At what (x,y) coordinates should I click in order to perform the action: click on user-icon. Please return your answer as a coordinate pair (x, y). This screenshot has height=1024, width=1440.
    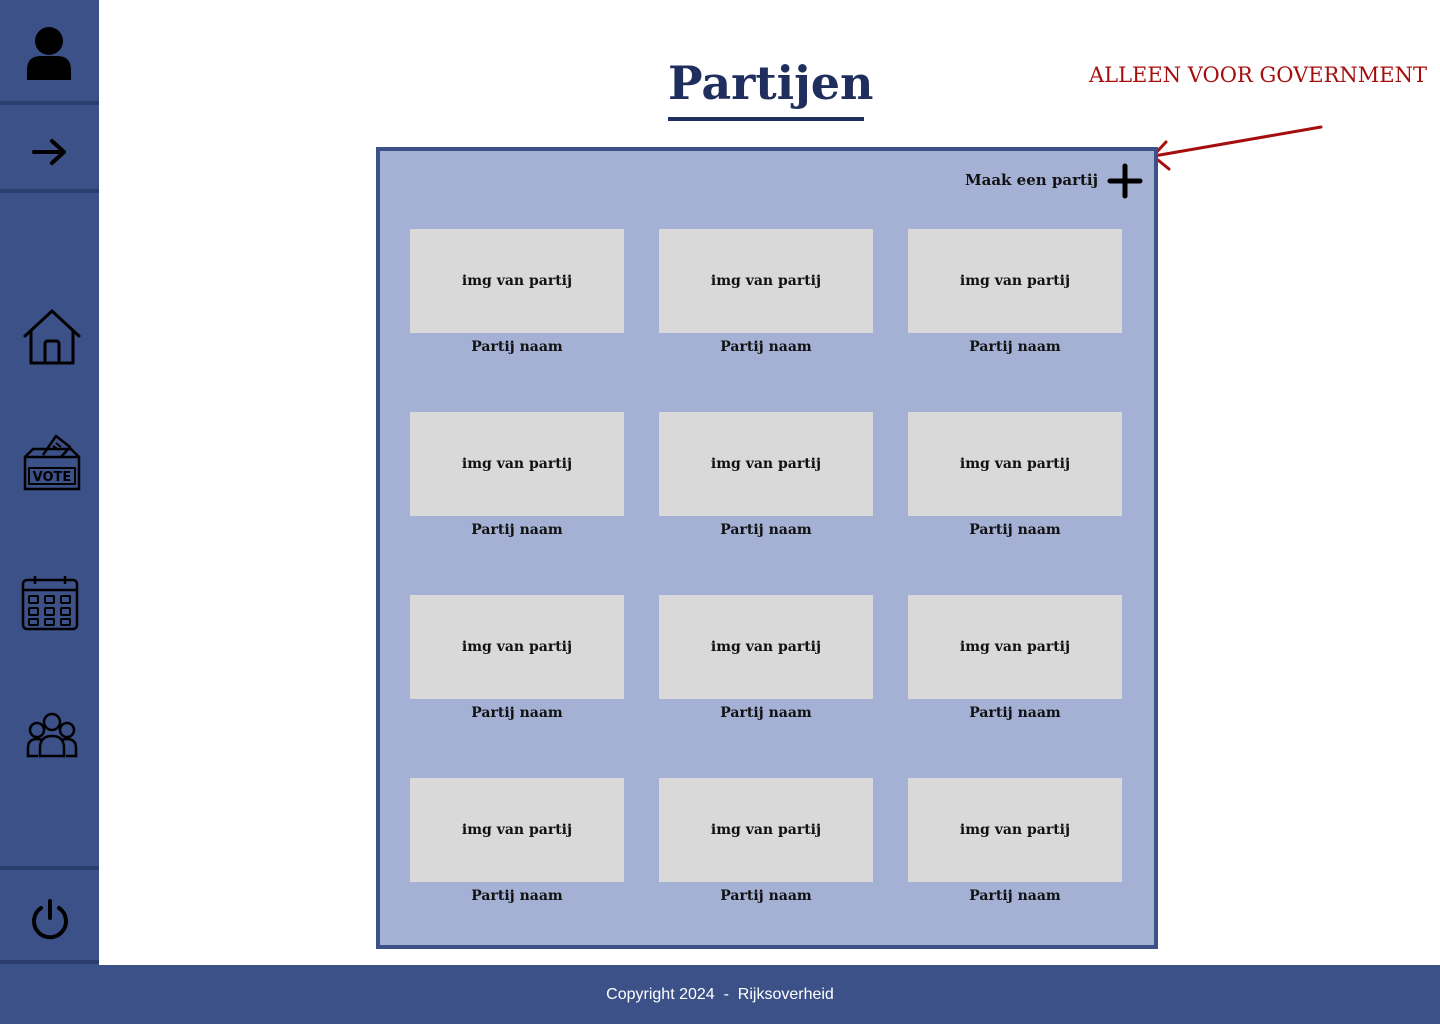
    Looking at the image, I should click on (49, 53).